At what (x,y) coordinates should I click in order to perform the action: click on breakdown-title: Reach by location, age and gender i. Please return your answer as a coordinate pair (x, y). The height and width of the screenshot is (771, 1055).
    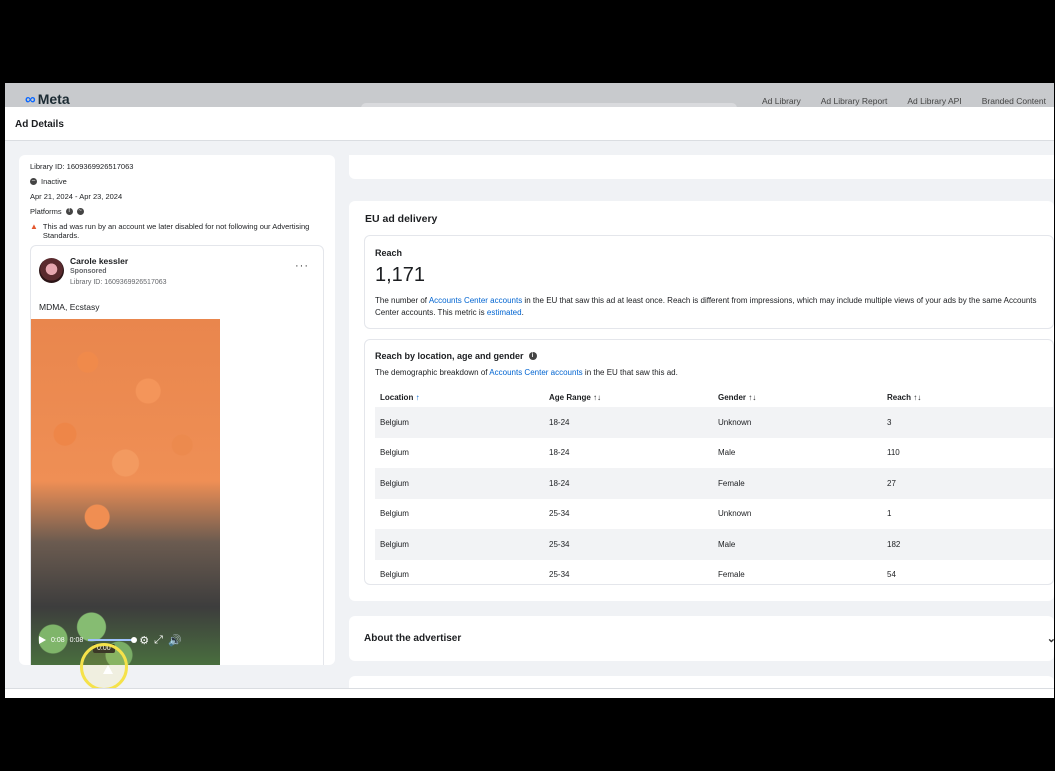
    Looking at the image, I should click on (714, 356).